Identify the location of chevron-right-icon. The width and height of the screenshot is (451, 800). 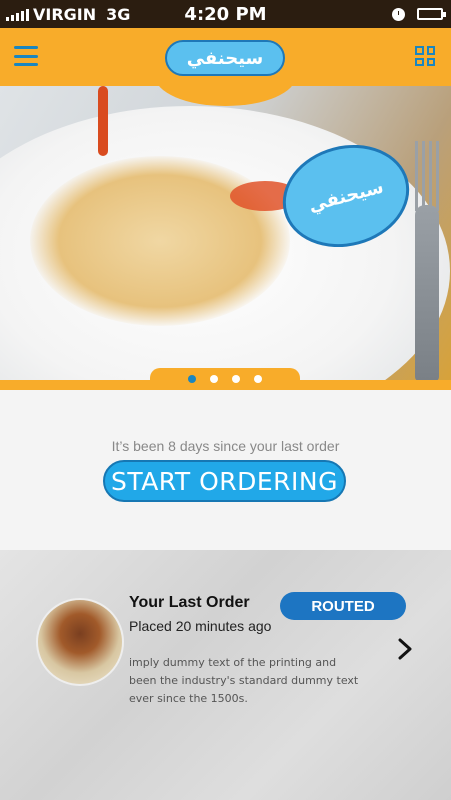
(405, 649).